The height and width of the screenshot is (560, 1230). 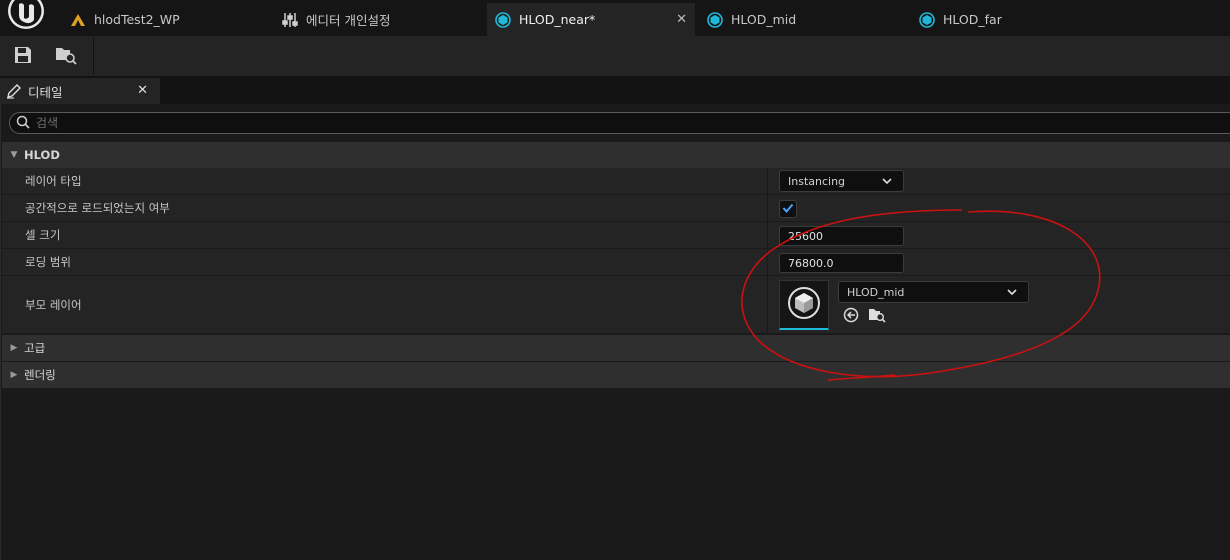 What do you see at coordinates (142, 90) in the screenshot?
I see `panel-close-icon: ✕` at bounding box center [142, 90].